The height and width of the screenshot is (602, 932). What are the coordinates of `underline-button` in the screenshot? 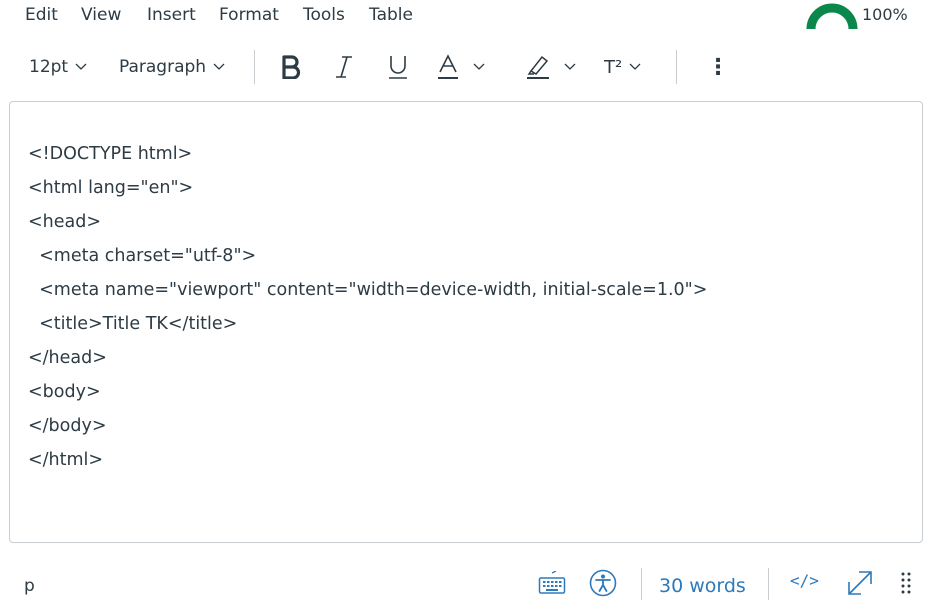 It's located at (398, 67).